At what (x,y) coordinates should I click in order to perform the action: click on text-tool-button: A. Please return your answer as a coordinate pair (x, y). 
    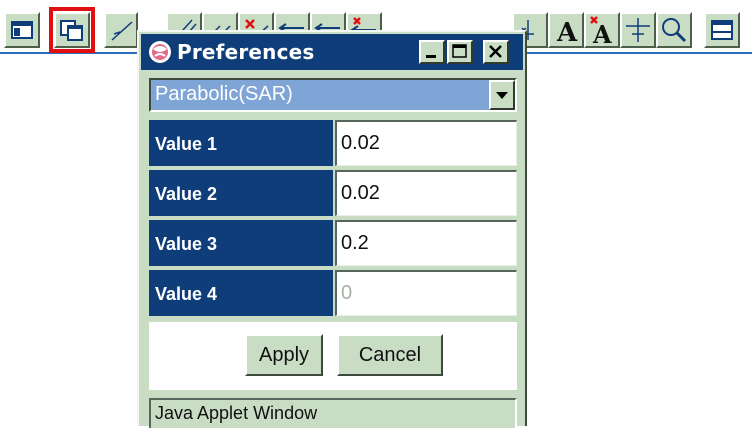
    Looking at the image, I should click on (566, 30).